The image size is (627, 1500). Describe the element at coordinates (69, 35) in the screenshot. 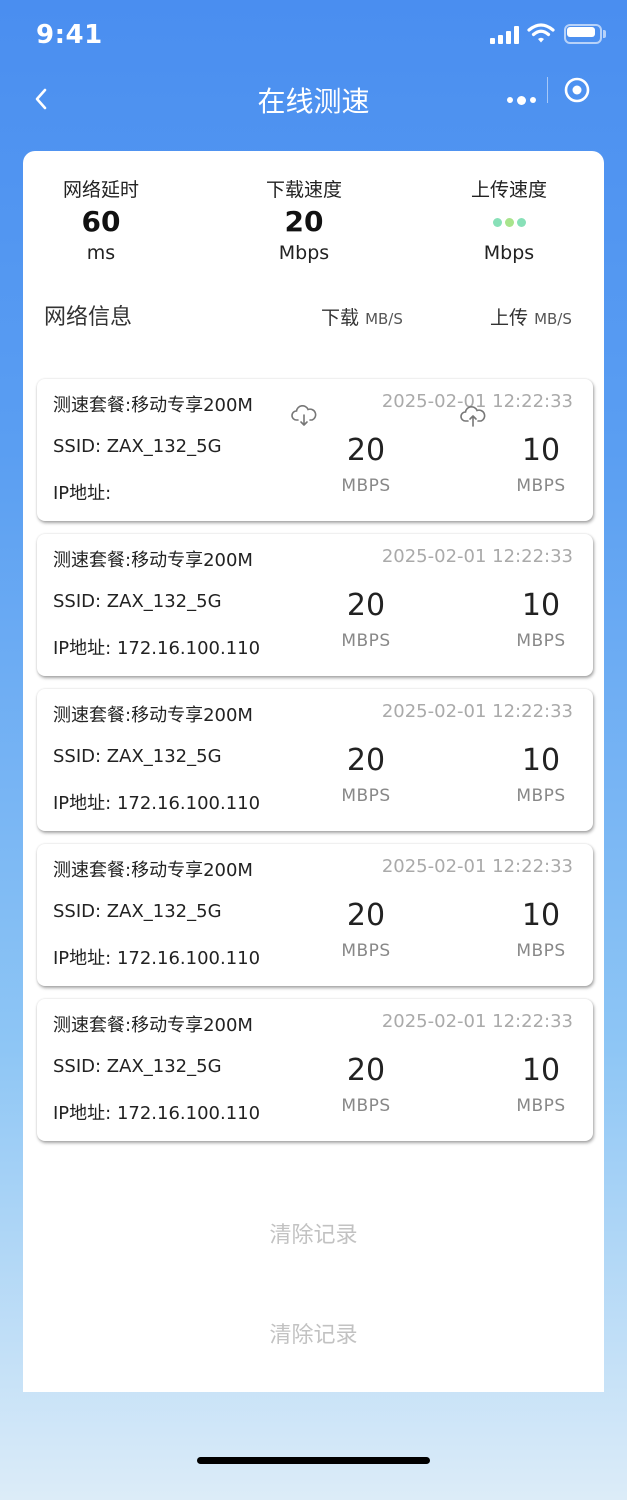

I see `status-time: 9:41` at that location.